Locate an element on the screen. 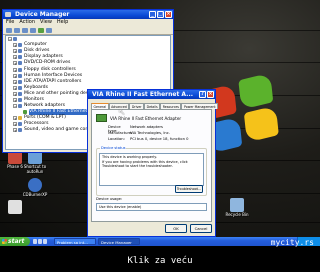 This screenshot has height=272, width=320. close-button: × is located at coordinates (168, 14).